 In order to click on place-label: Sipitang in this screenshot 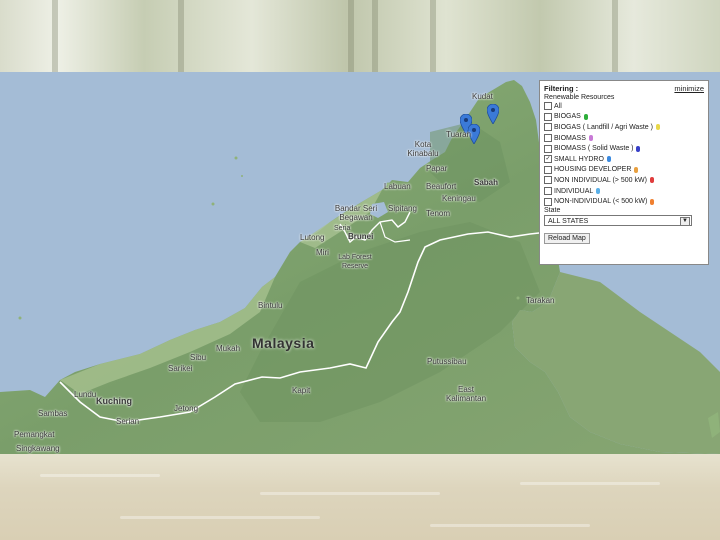, I will do `click(402, 208)`.